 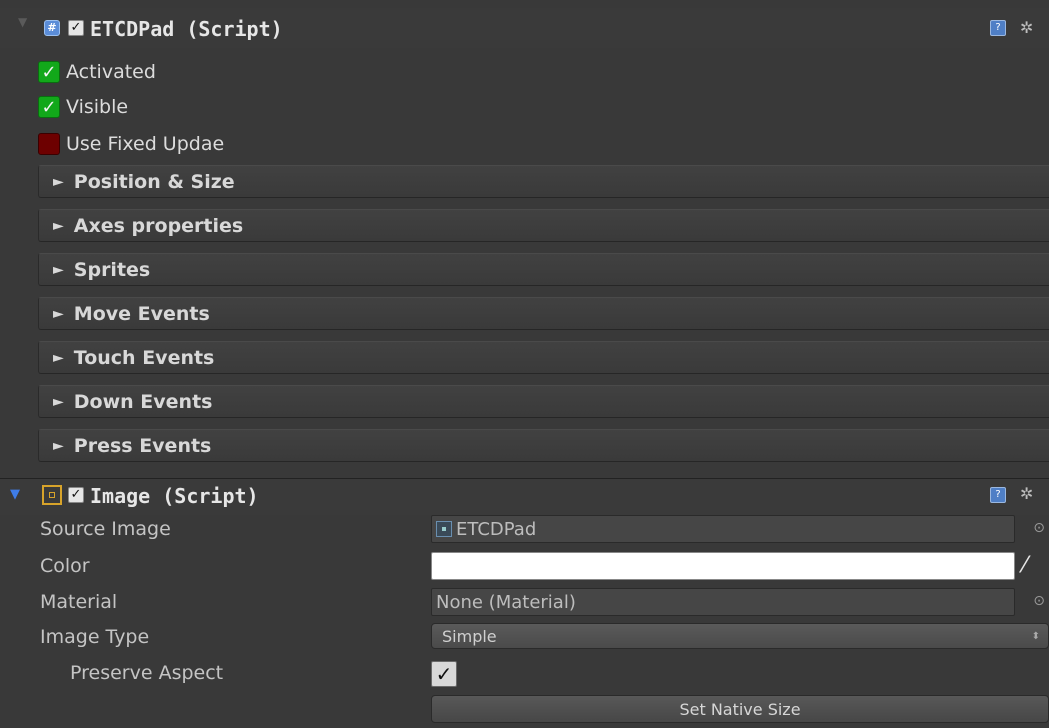 What do you see at coordinates (154, 181) in the screenshot?
I see `section-label: Position & Size` at bounding box center [154, 181].